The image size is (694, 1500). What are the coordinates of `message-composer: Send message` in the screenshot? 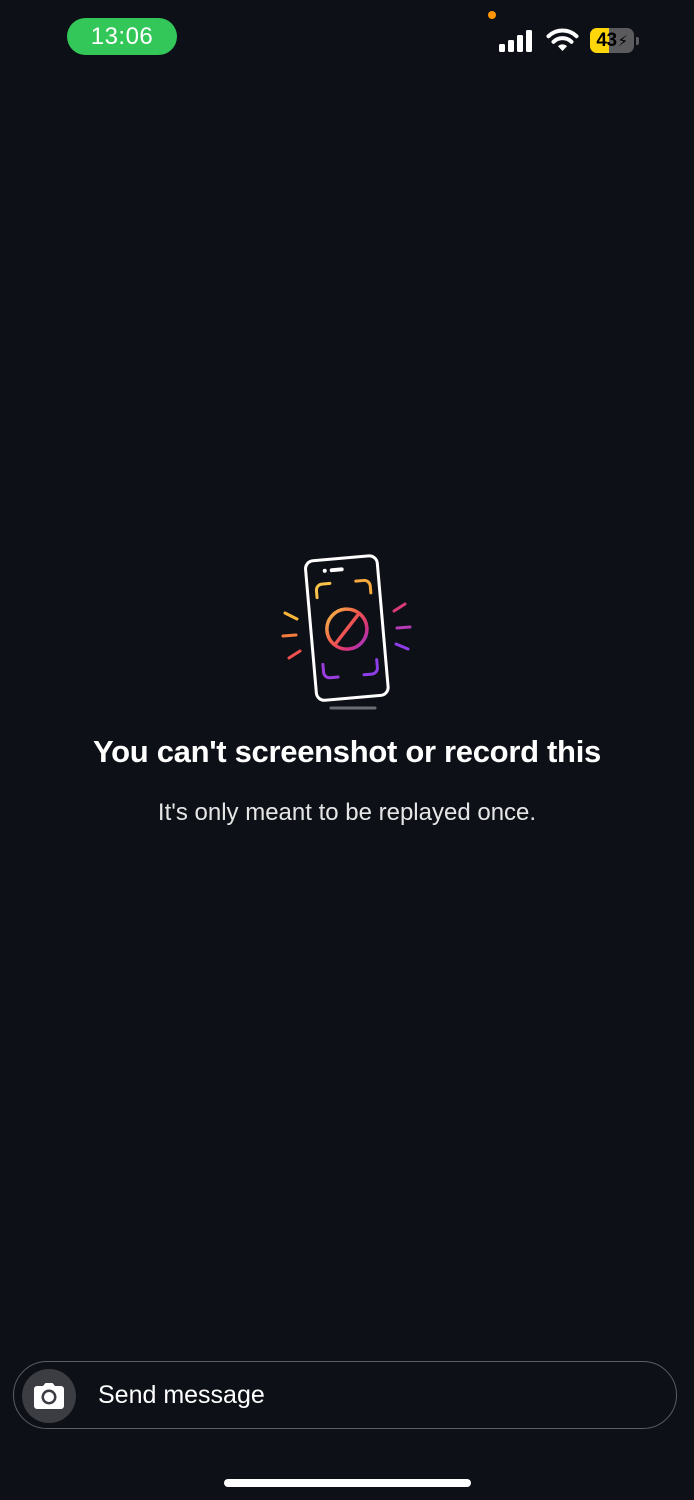 It's located at (345, 1395).